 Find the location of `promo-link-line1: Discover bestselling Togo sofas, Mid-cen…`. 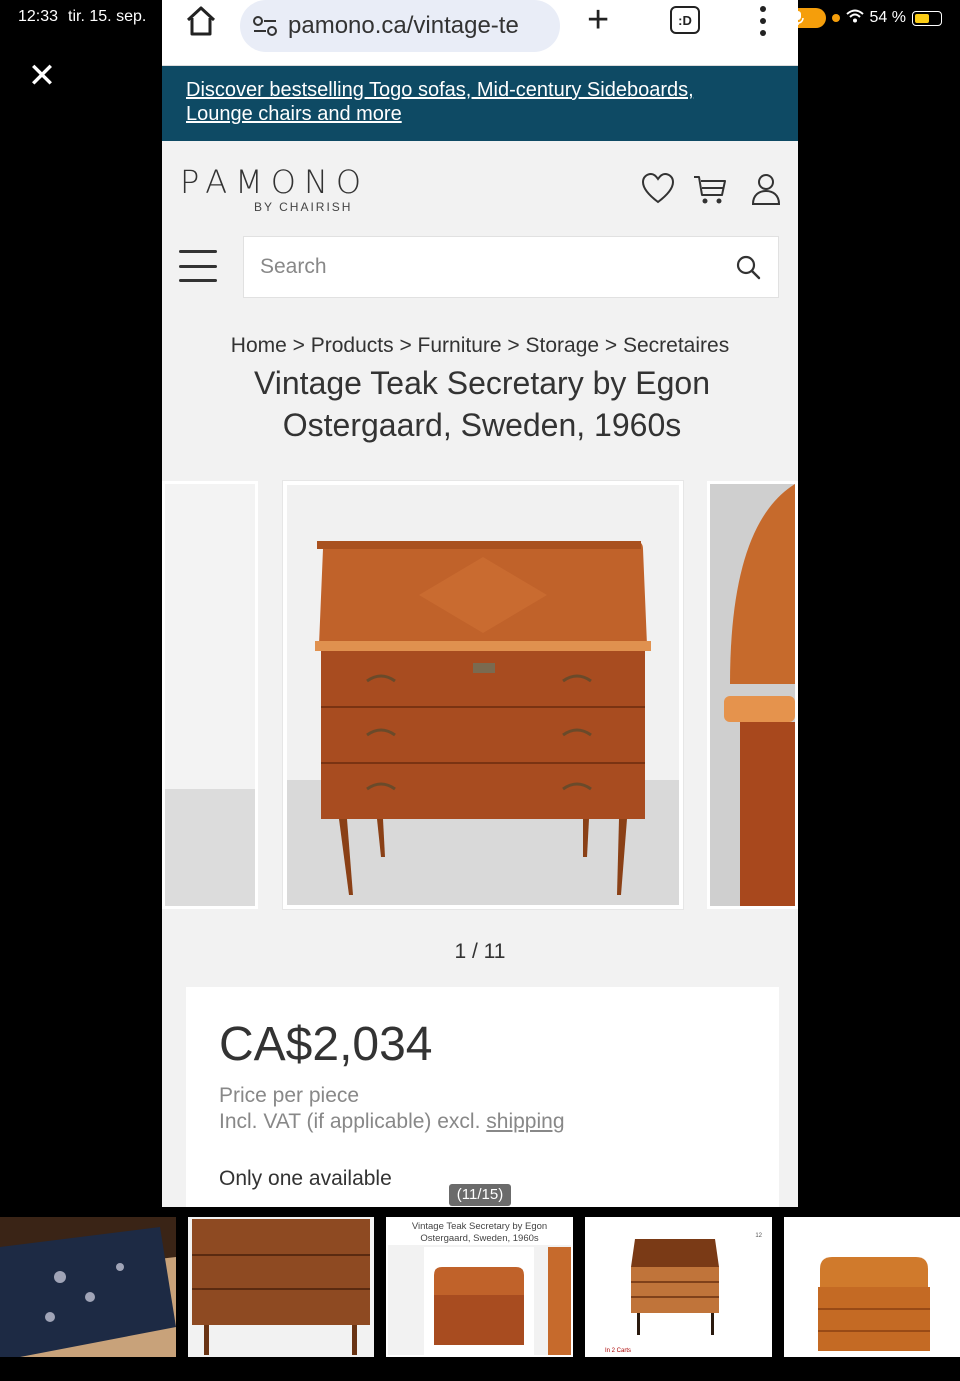

promo-link-line1: Discover bestselling Togo sofas, Mid-cen… is located at coordinates (480, 90).